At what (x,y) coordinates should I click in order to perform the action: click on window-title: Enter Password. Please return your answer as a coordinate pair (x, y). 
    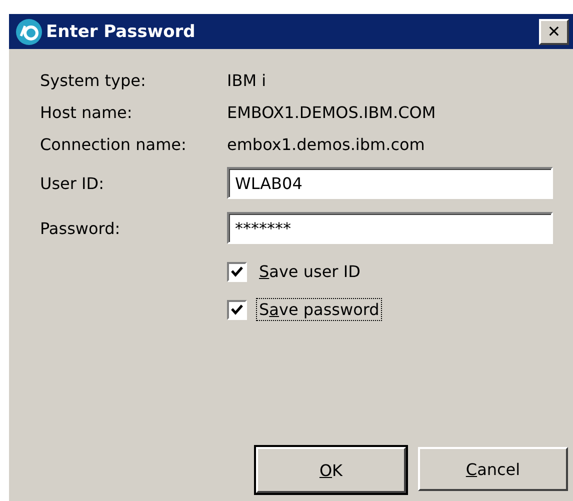
    Looking at the image, I should click on (121, 32).